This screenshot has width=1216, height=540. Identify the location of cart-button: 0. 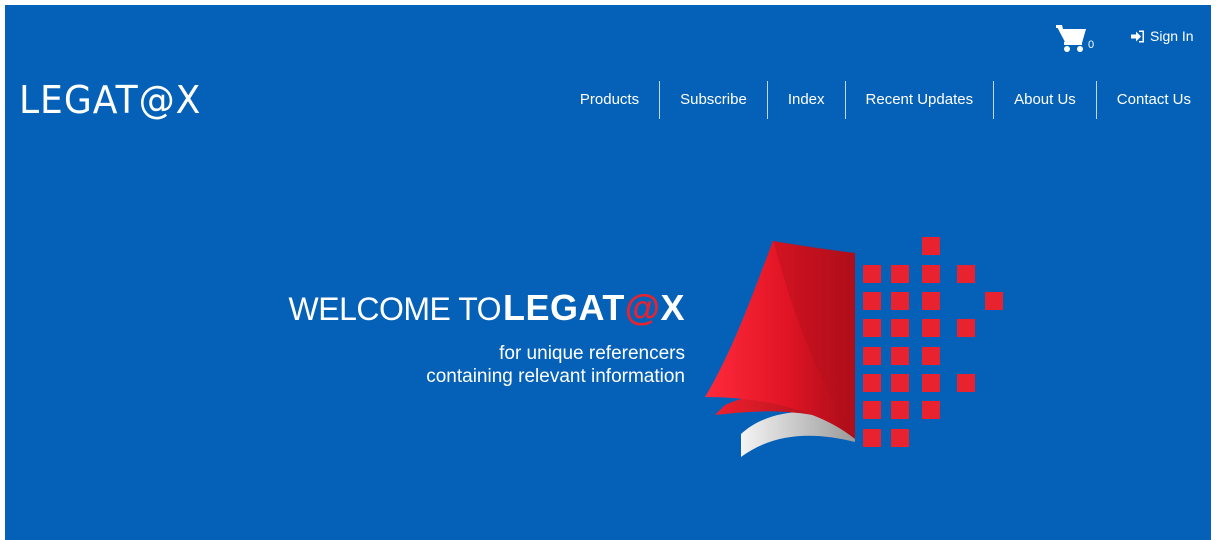
(1076, 40).